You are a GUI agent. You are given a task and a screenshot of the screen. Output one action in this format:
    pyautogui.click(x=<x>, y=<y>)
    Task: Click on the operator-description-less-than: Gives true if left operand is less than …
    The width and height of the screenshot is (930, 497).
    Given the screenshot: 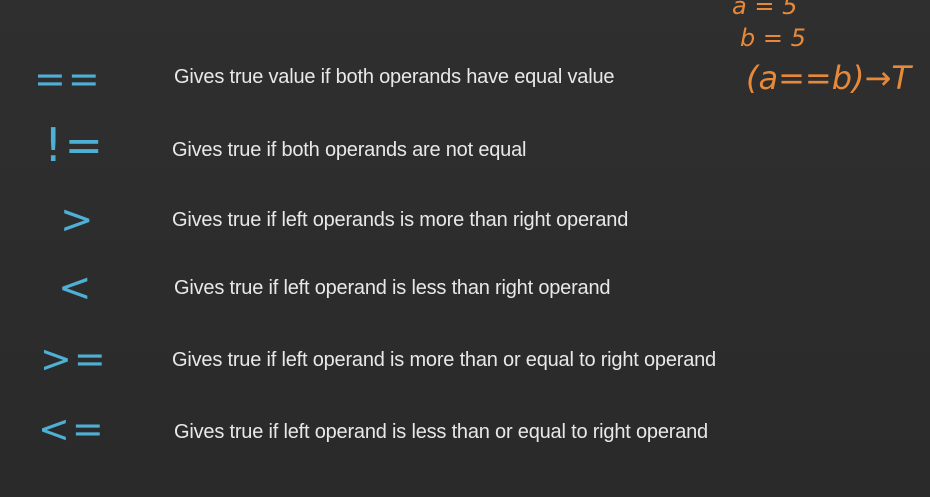 What is the action you would take?
    pyautogui.click(x=392, y=288)
    